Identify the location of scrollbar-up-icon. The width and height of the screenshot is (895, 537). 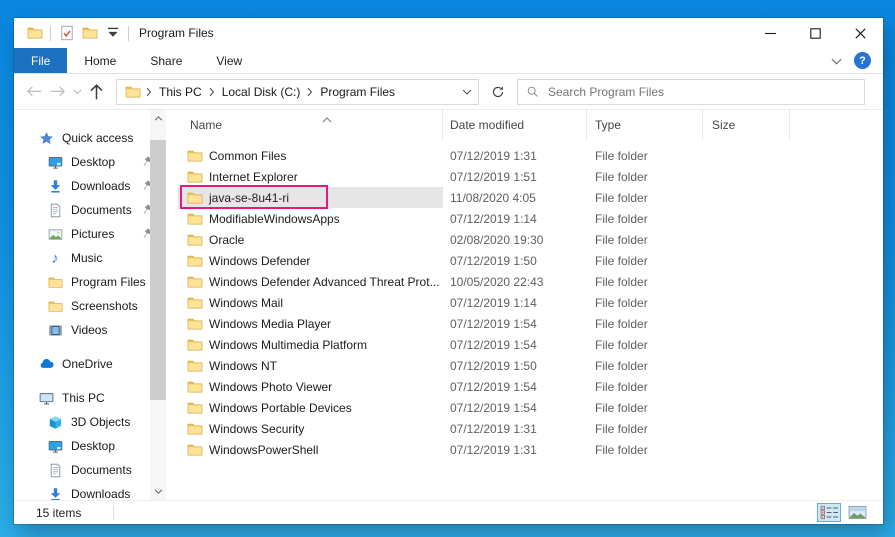
(158, 118).